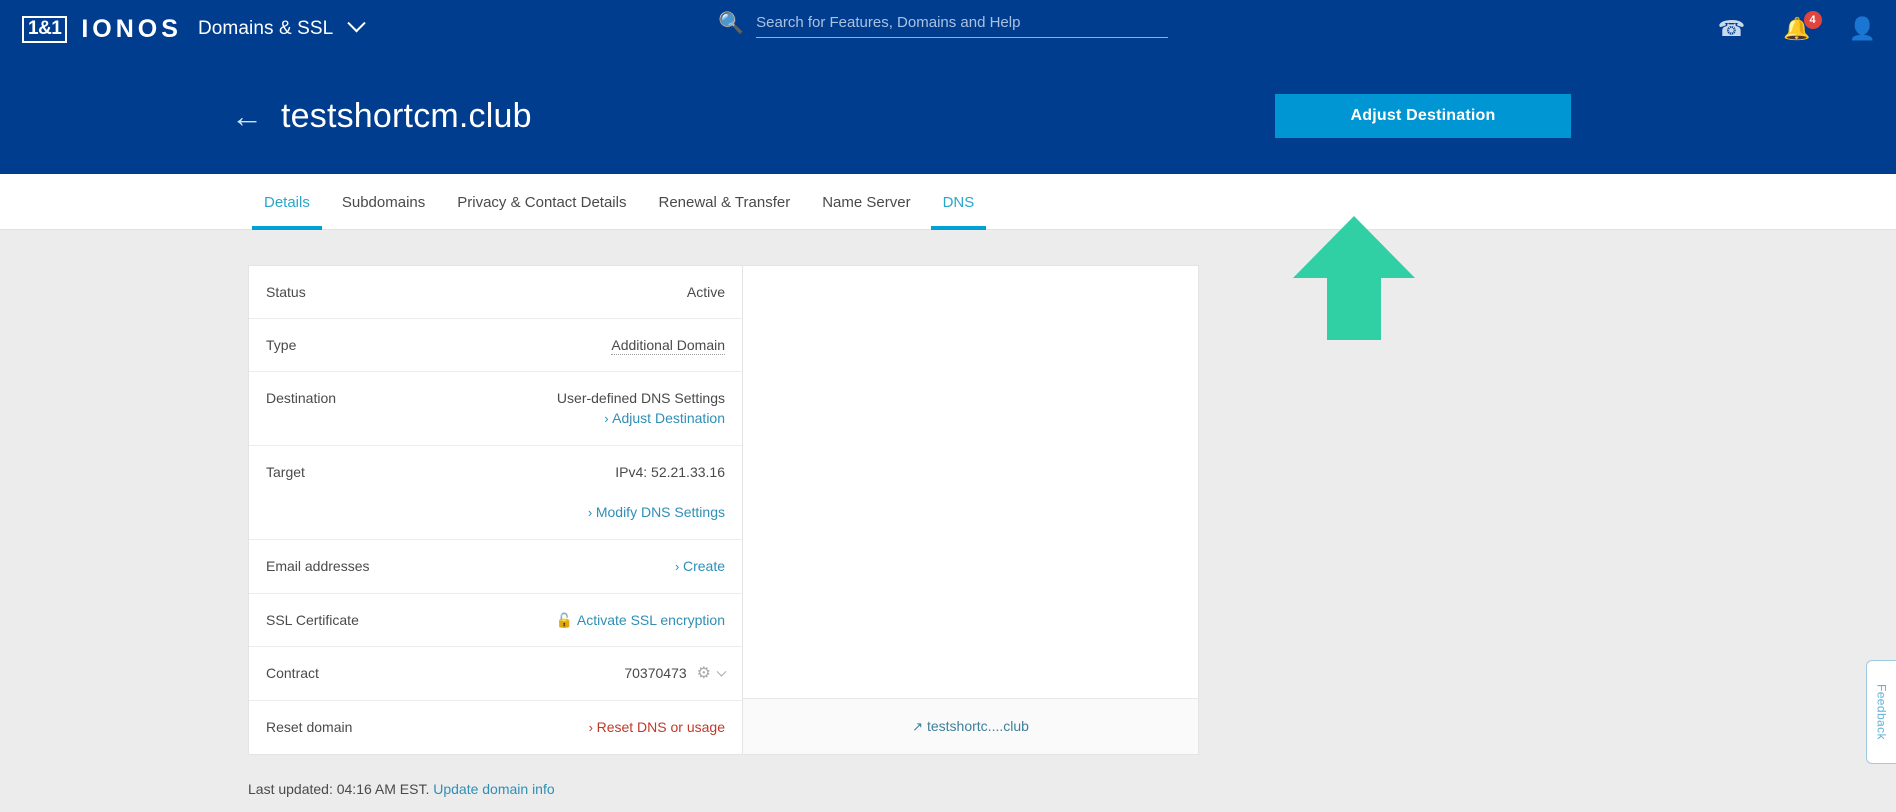 This screenshot has width=1896, height=812. What do you see at coordinates (495, 292) in the screenshot?
I see `detail-row: Status Active` at bounding box center [495, 292].